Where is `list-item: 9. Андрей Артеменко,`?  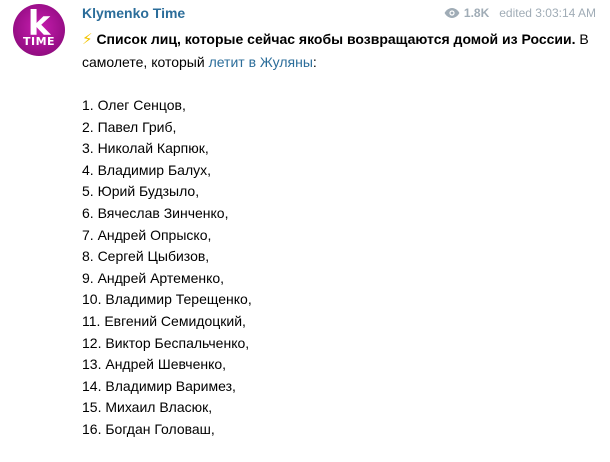 list-item: 9. Андрей Артеменко, is located at coordinates (153, 277).